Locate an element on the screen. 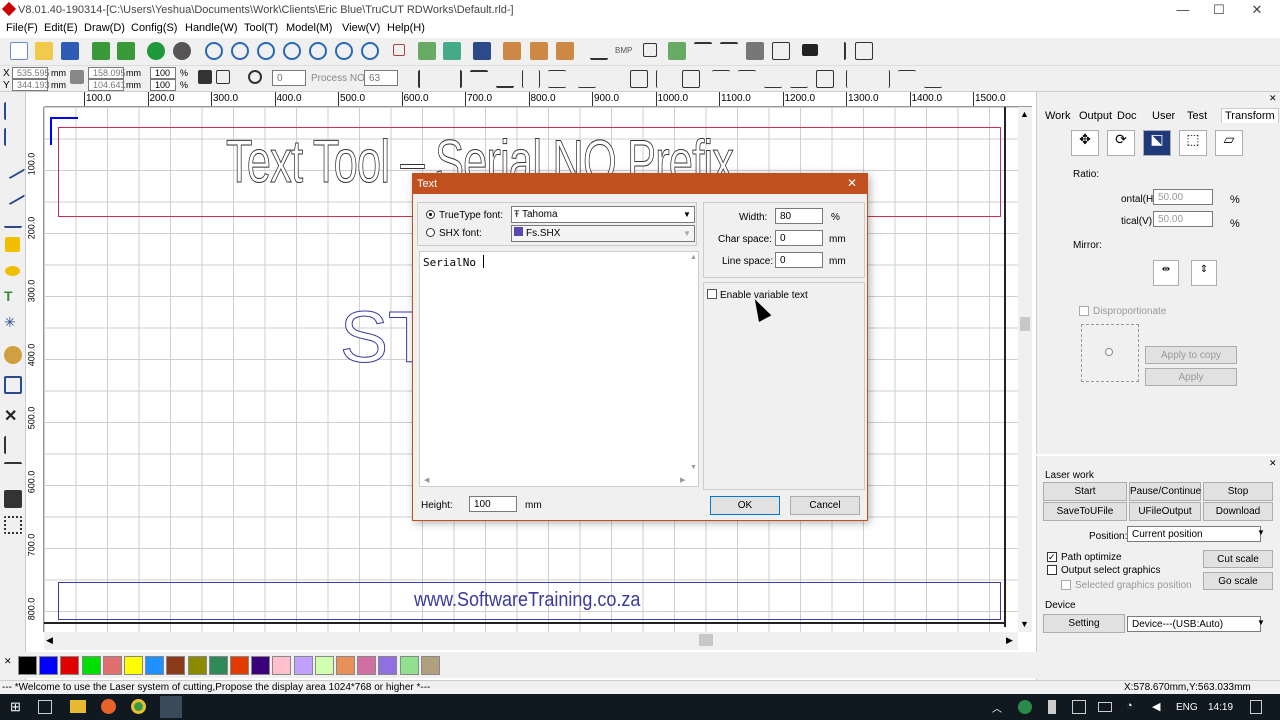  disproportionate-checkbox is located at coordinates (1084, 311).